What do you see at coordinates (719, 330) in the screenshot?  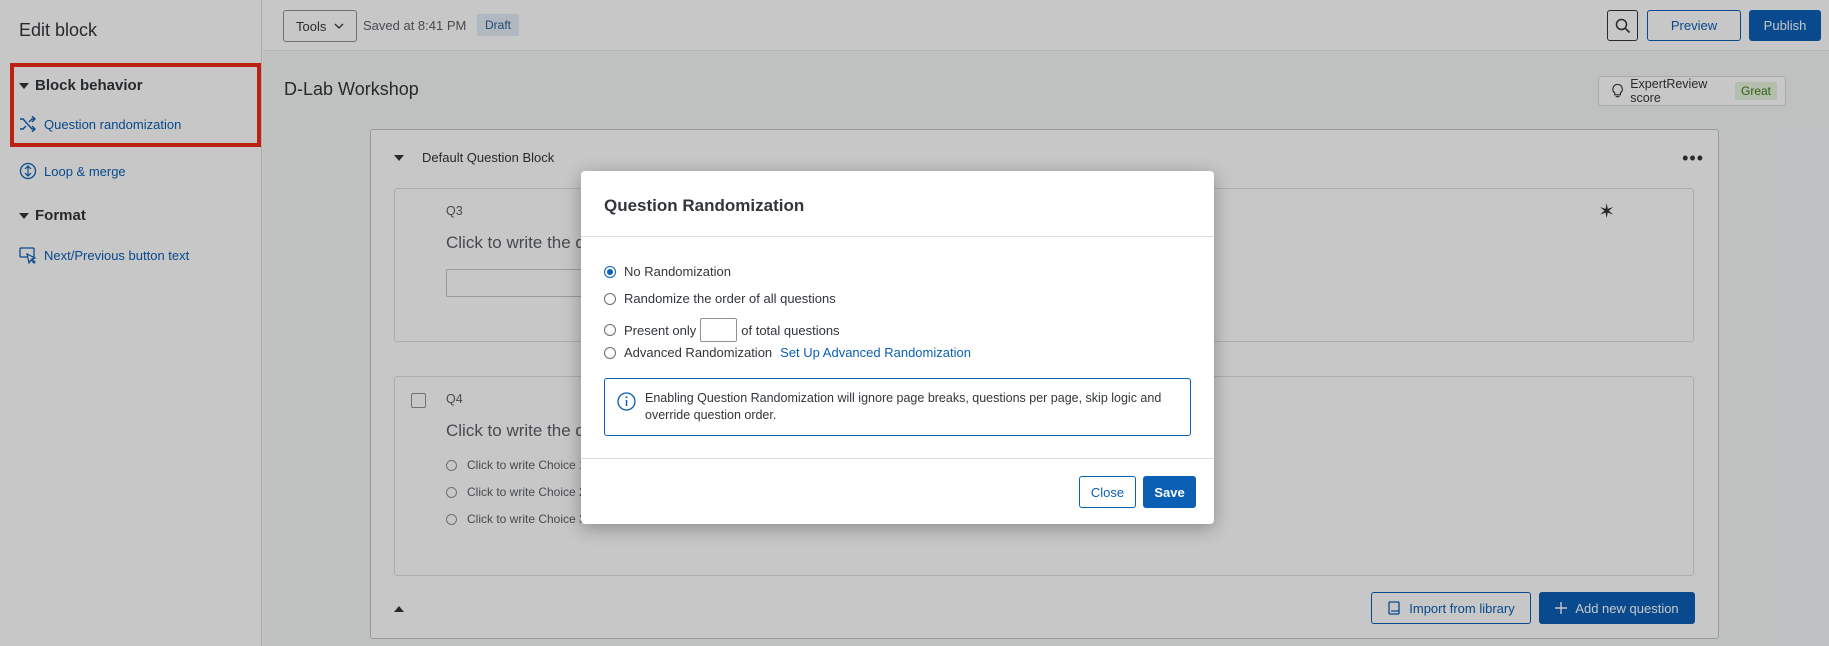 I see `question-count-input` at bounding box center [719, 330].